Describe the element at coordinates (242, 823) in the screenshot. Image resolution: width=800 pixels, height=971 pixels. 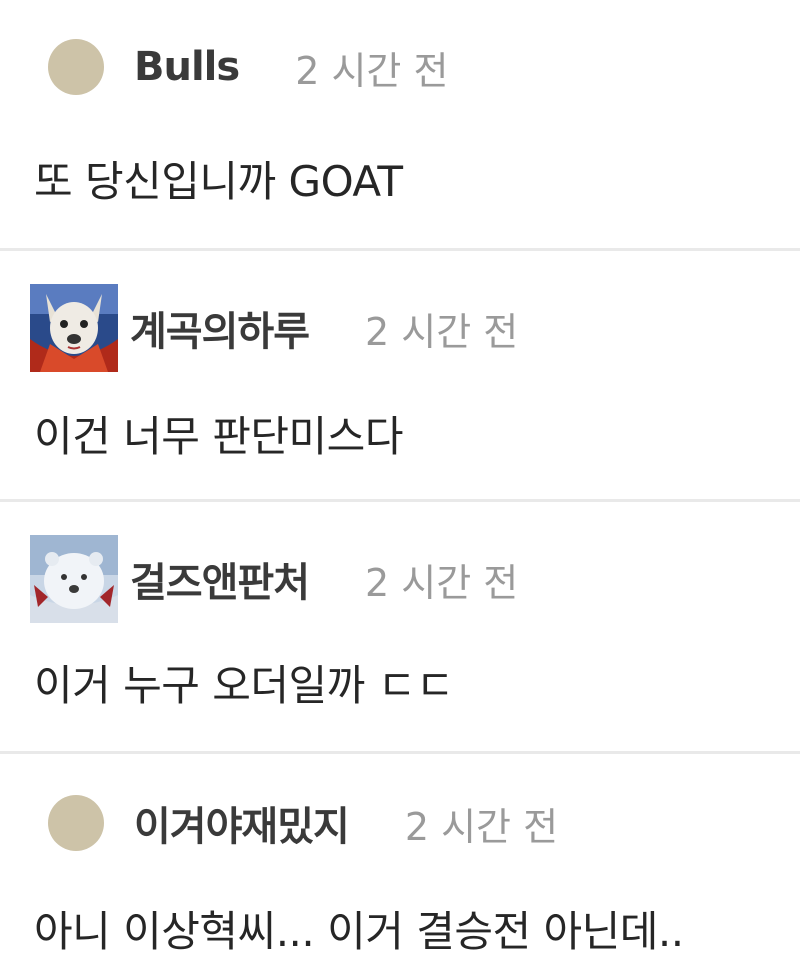
I see `comment-author: 이겨야재밌지` at that location.